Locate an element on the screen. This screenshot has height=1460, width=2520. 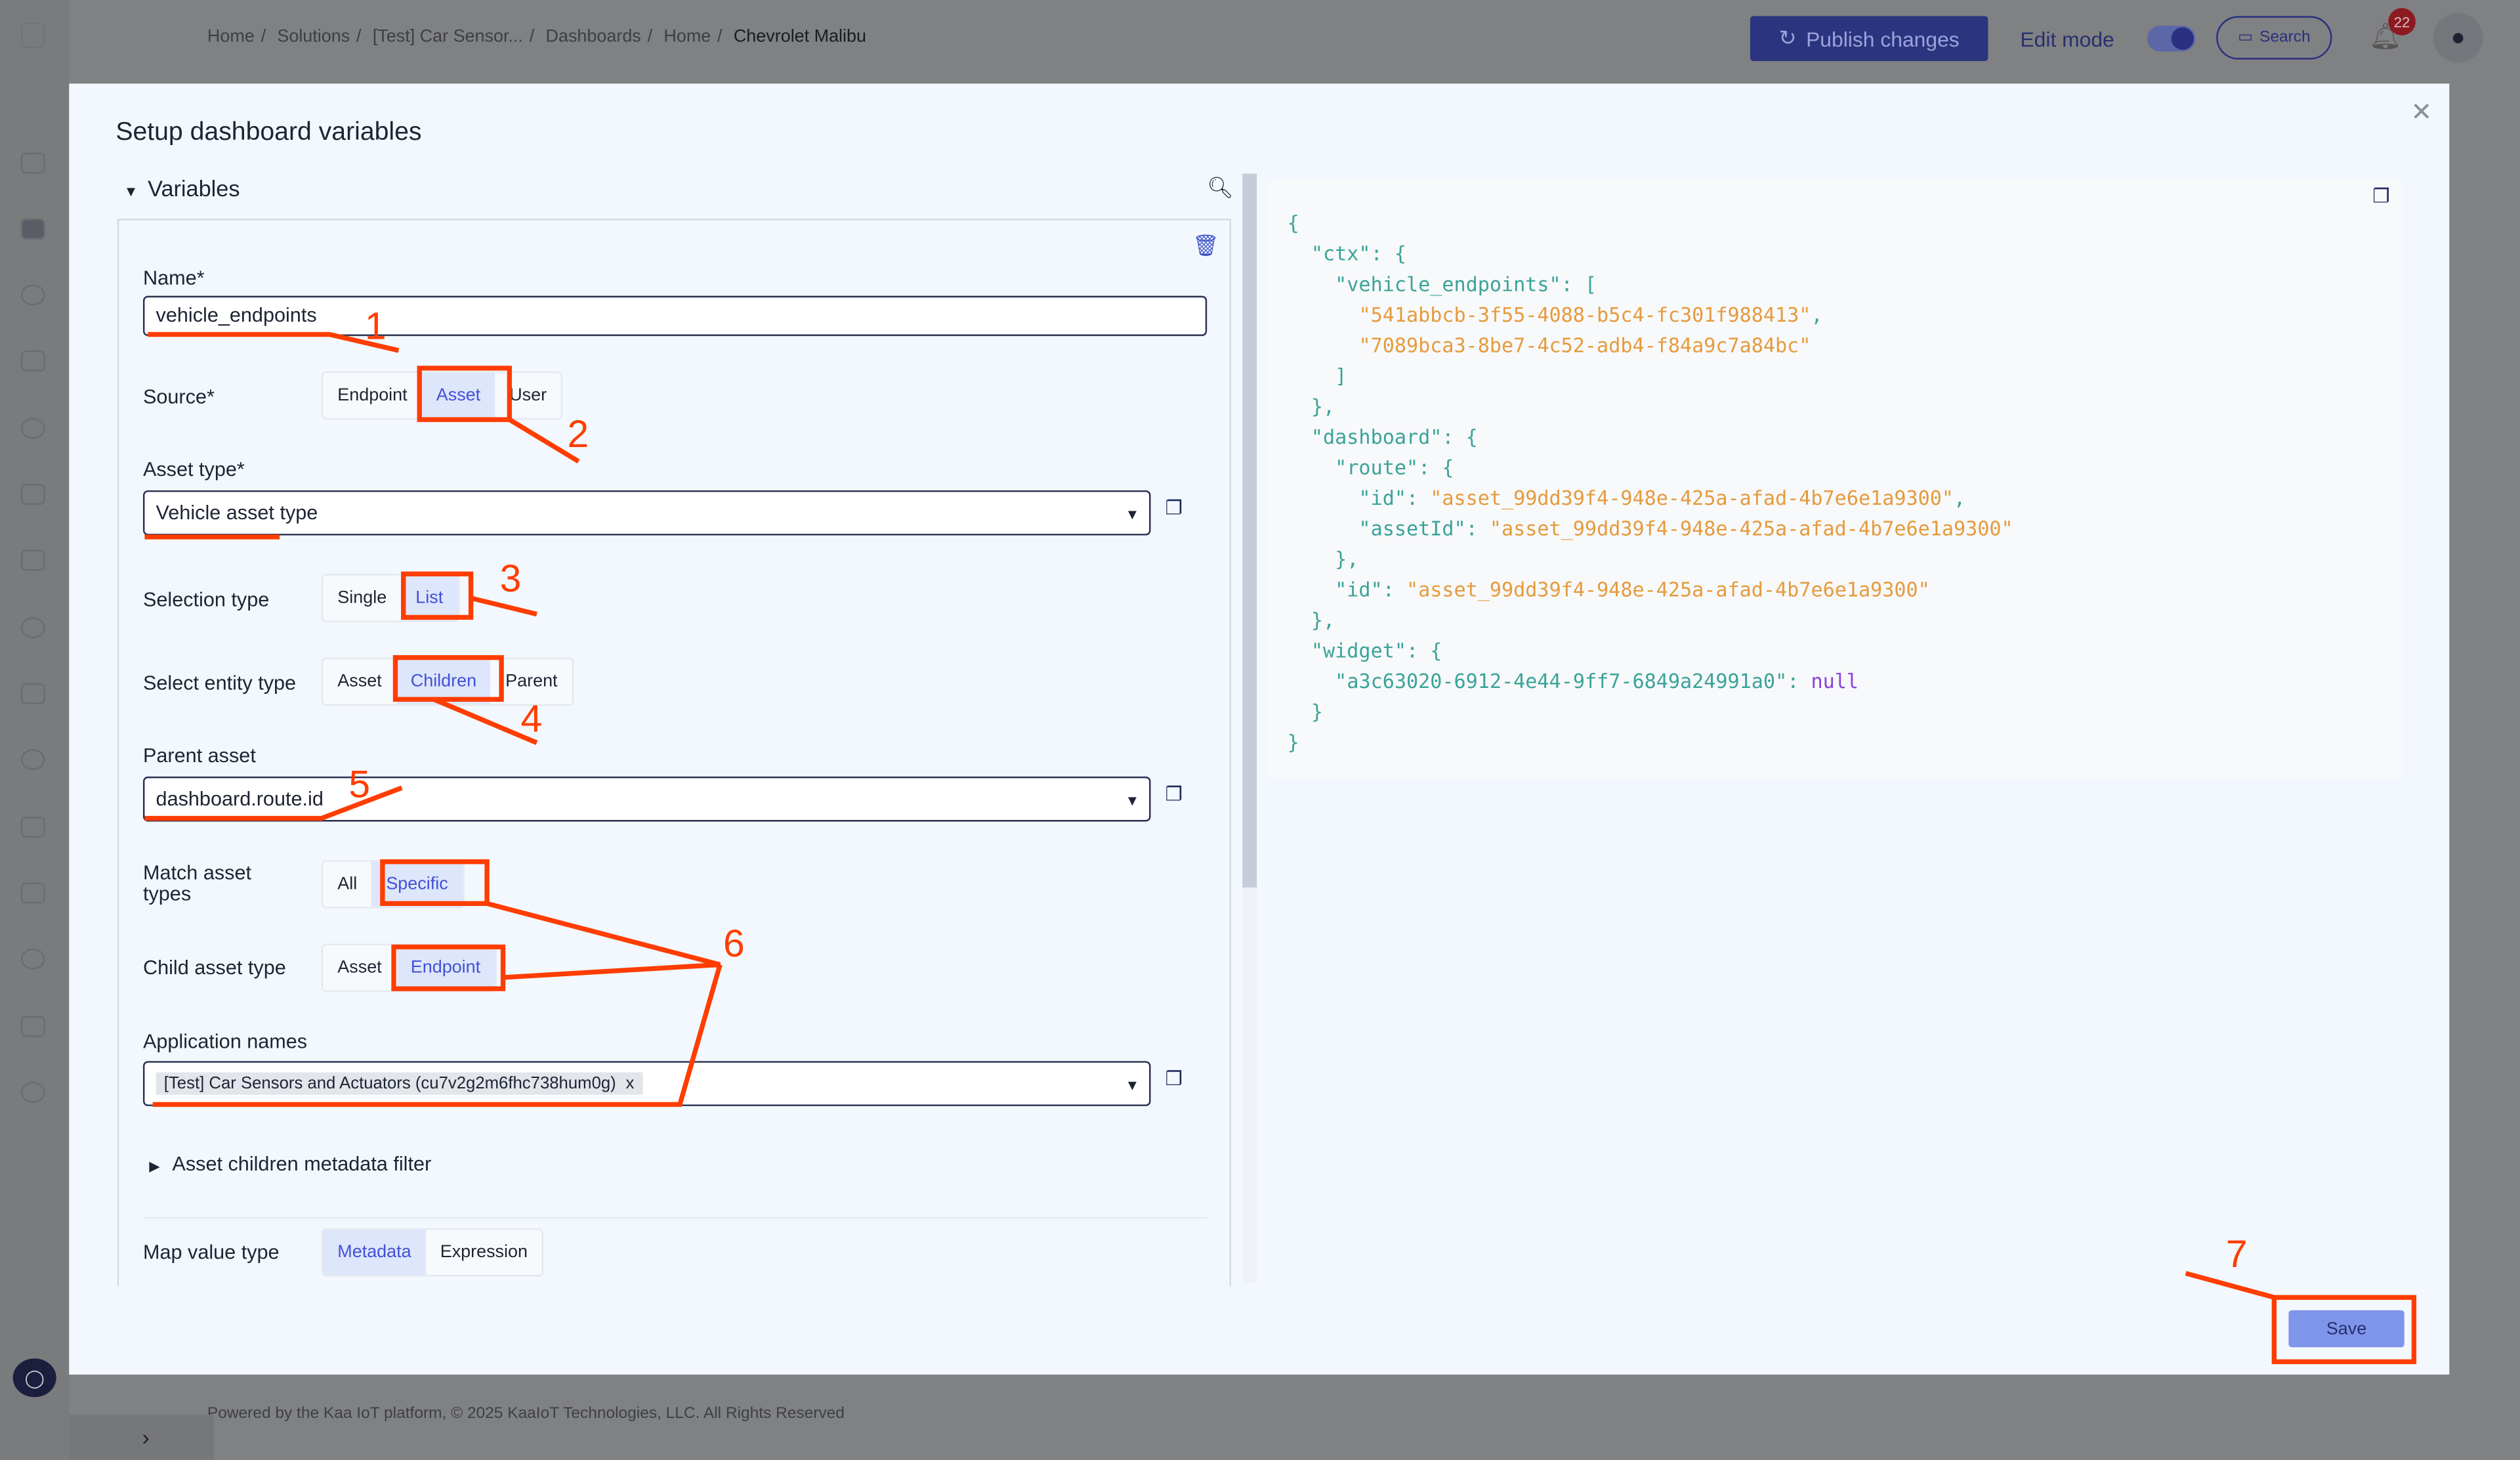
annotation-number: 4 is located at coordinates (531, 718).